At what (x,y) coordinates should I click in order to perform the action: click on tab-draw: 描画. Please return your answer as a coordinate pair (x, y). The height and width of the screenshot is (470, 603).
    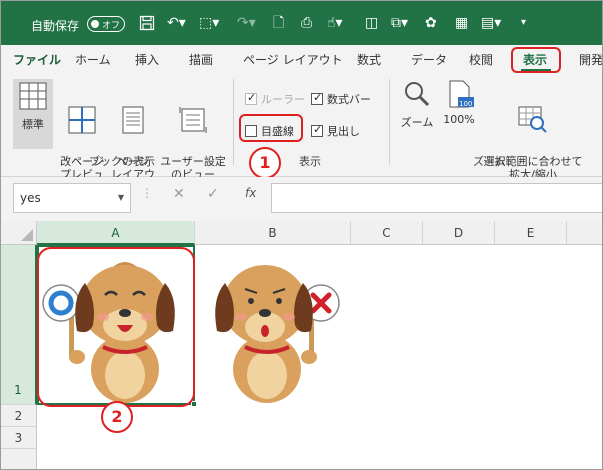
    Looking at the image, I should click on (201, 59).